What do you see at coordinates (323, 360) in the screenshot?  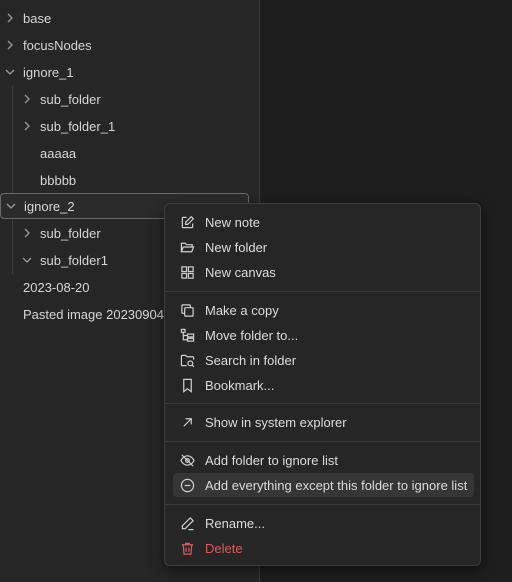 I see `menu-item-search-folder: Search in folder` at bounding box center [323, 360].